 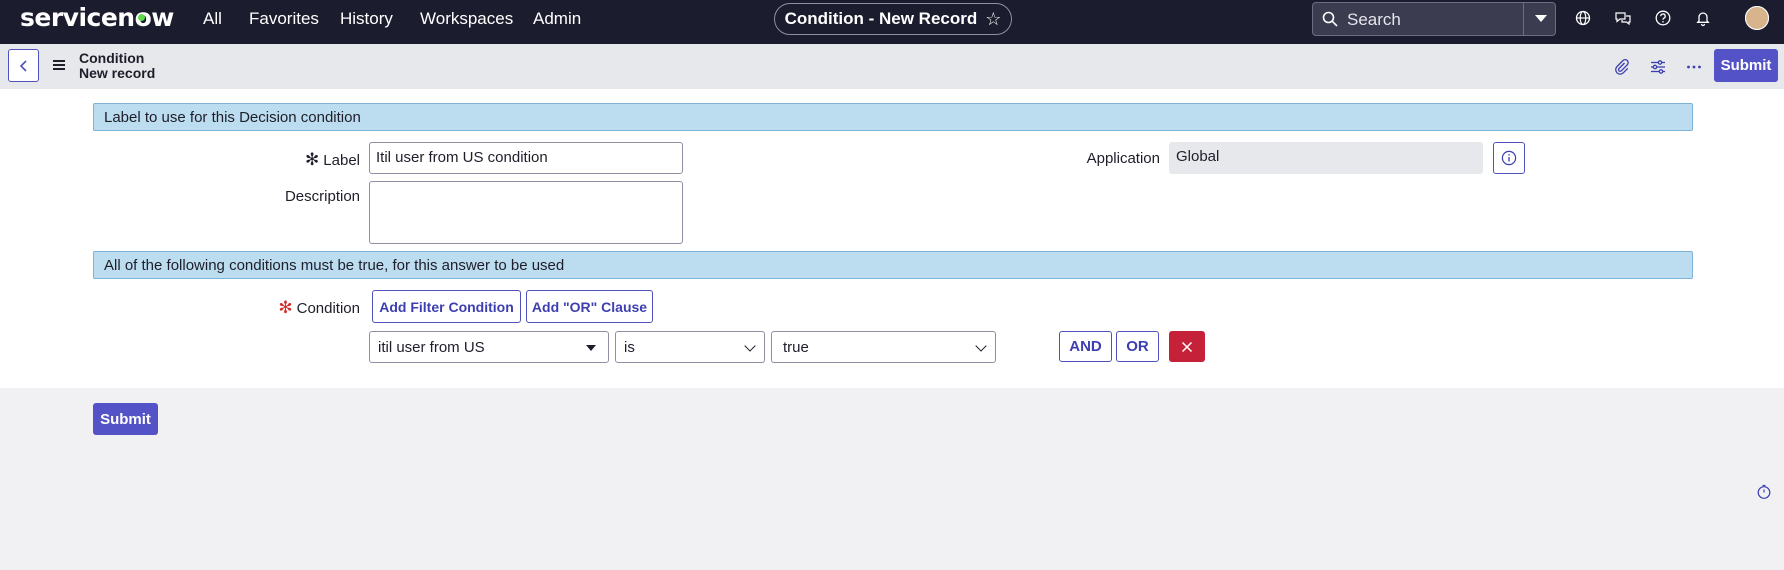 I want to click on nav-admin: Admin, so click(x=557, y=19).